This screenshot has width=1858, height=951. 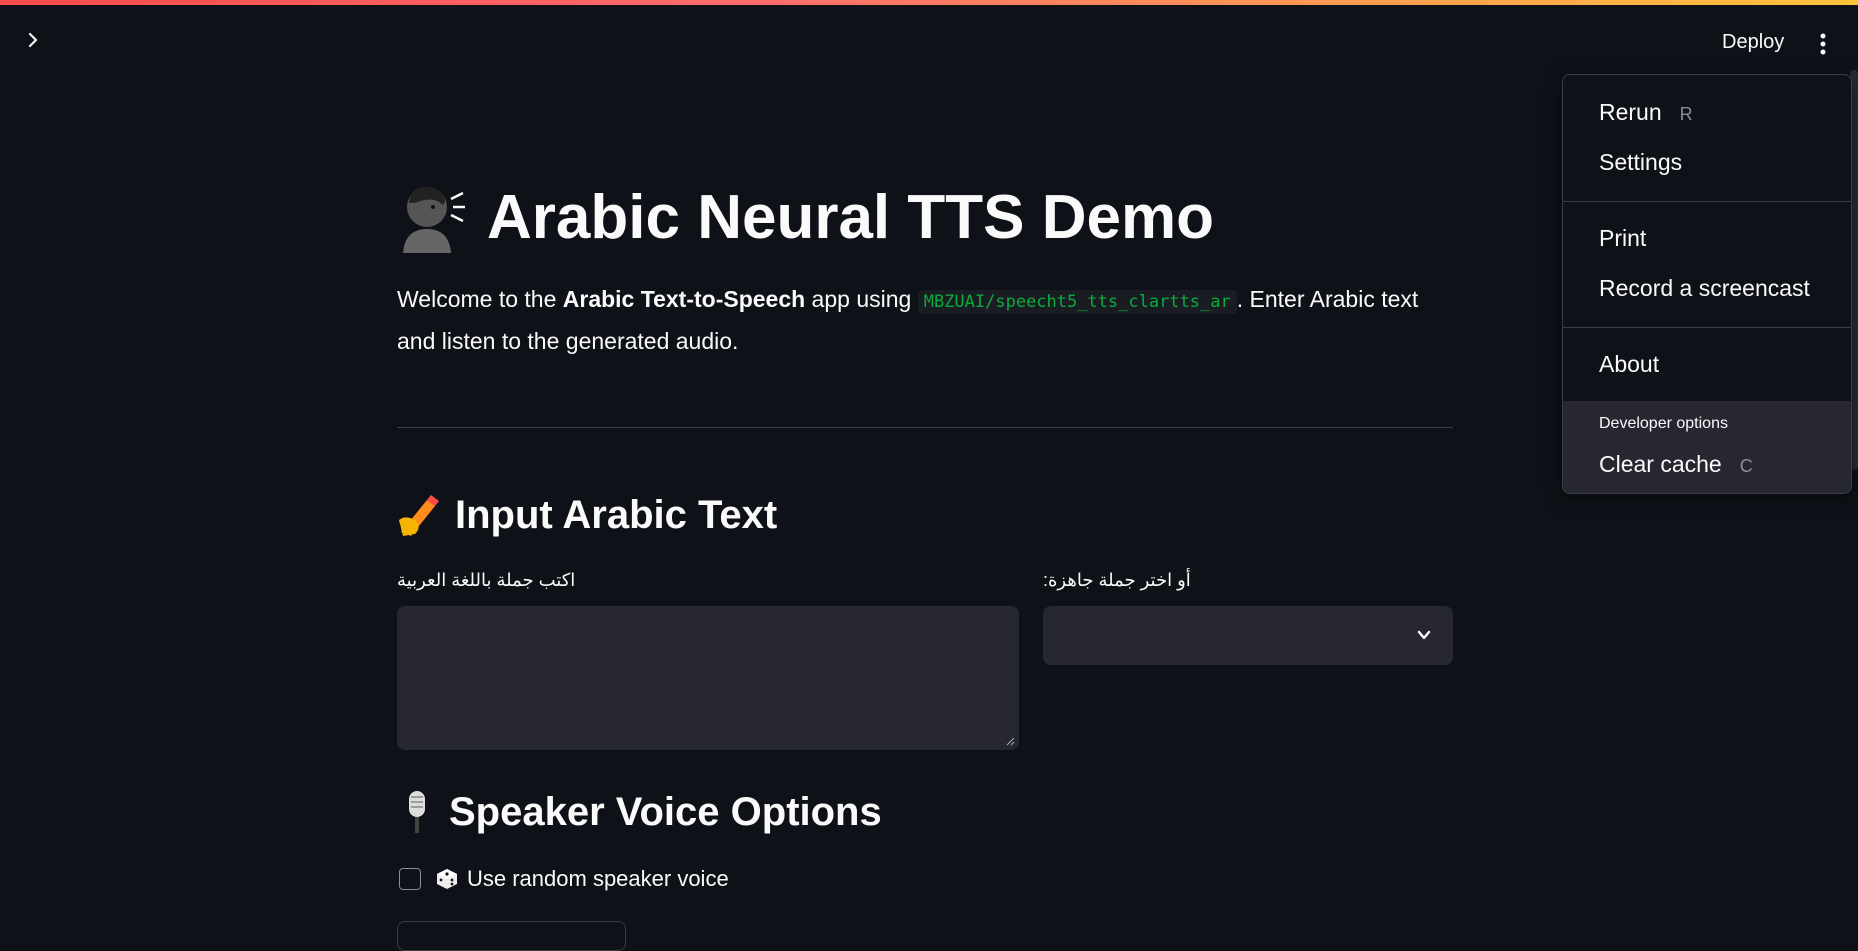 I want to click on menu-item-label: Settings, so click(x=1641, y=162).